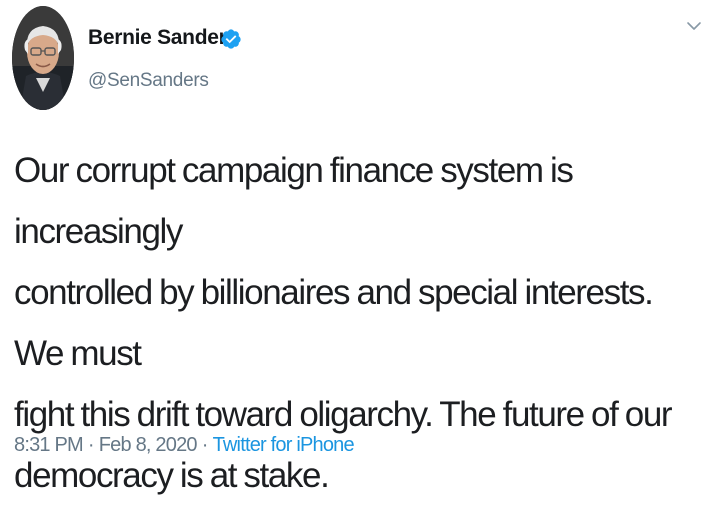 The width and height of the screenshot is (710, 506). I want to click on tweet-metadata: 8:31 PM · Feb 8, 2020 · Twitter for iPhone, so click(184, 445).